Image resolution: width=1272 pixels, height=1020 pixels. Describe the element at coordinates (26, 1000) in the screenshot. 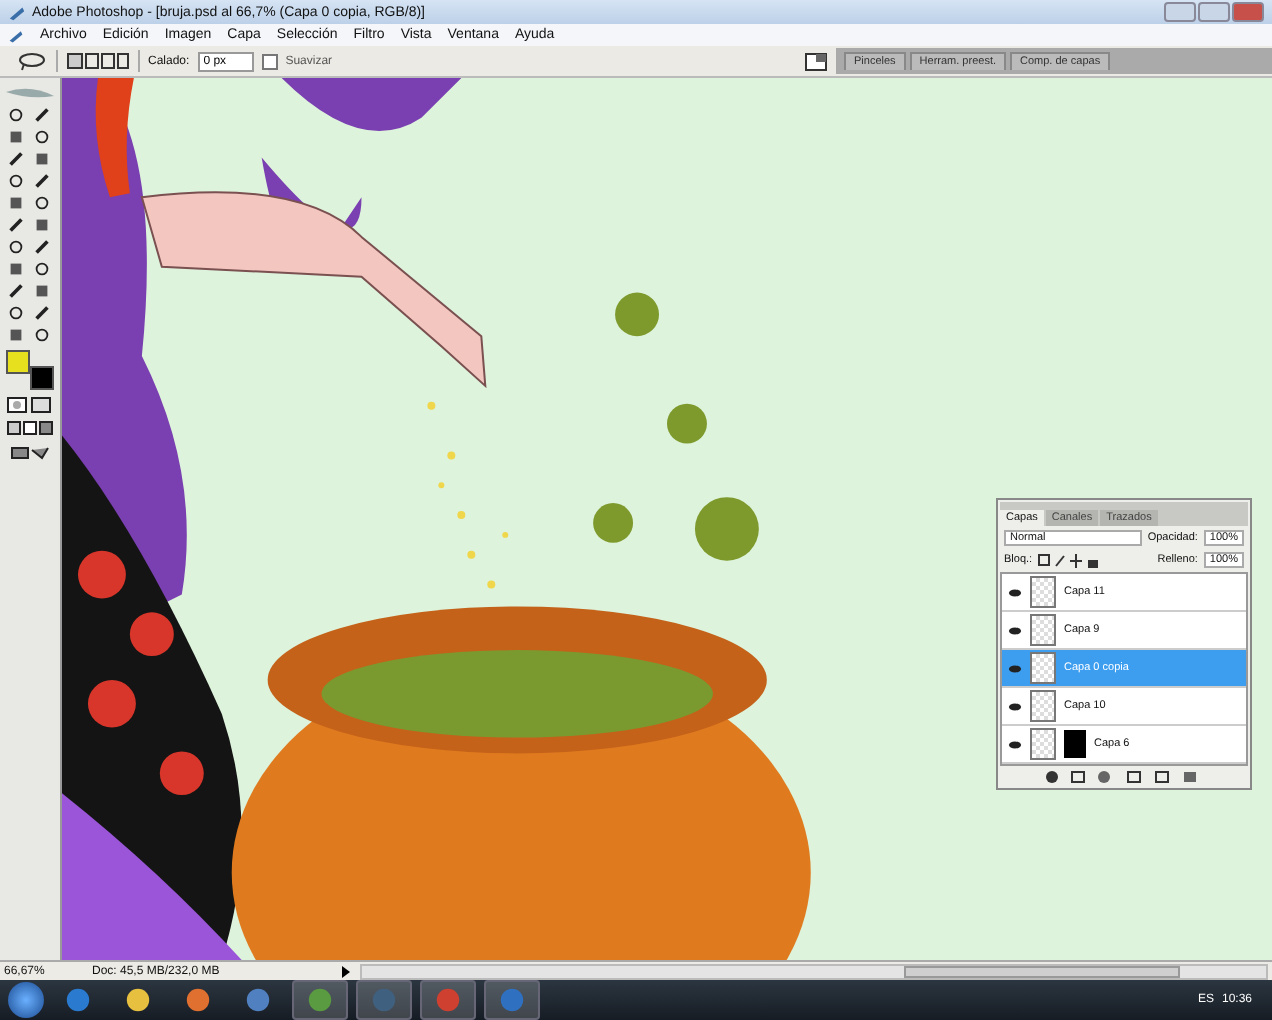

I see `start-button` at that location.